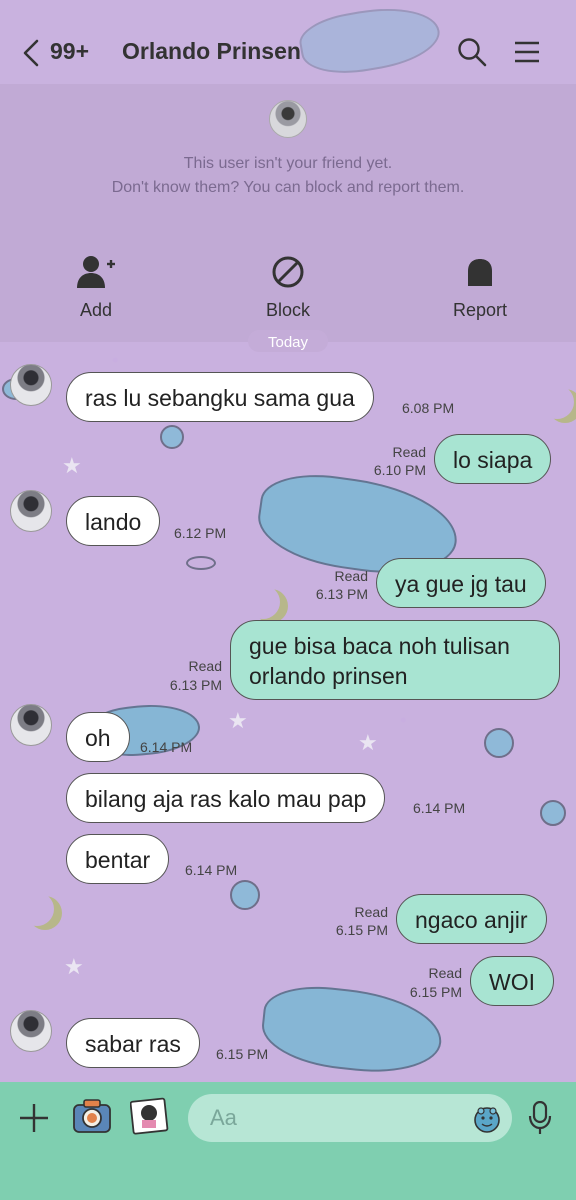  What do you see at coordinates (96, 310) in the screenshot?
I see `add-label: Add` at bounding box center [96, 310].